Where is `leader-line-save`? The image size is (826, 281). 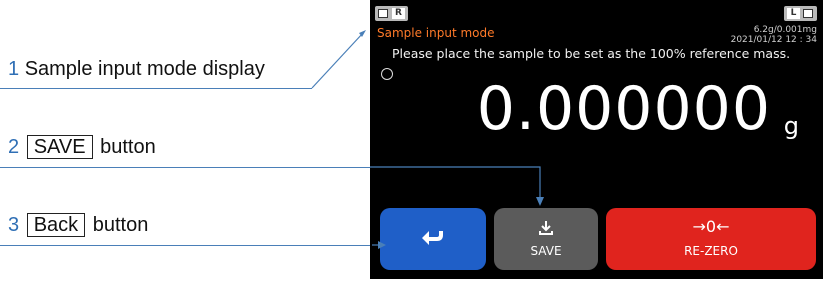 leader-line-save is located at coordinates (455, 182).